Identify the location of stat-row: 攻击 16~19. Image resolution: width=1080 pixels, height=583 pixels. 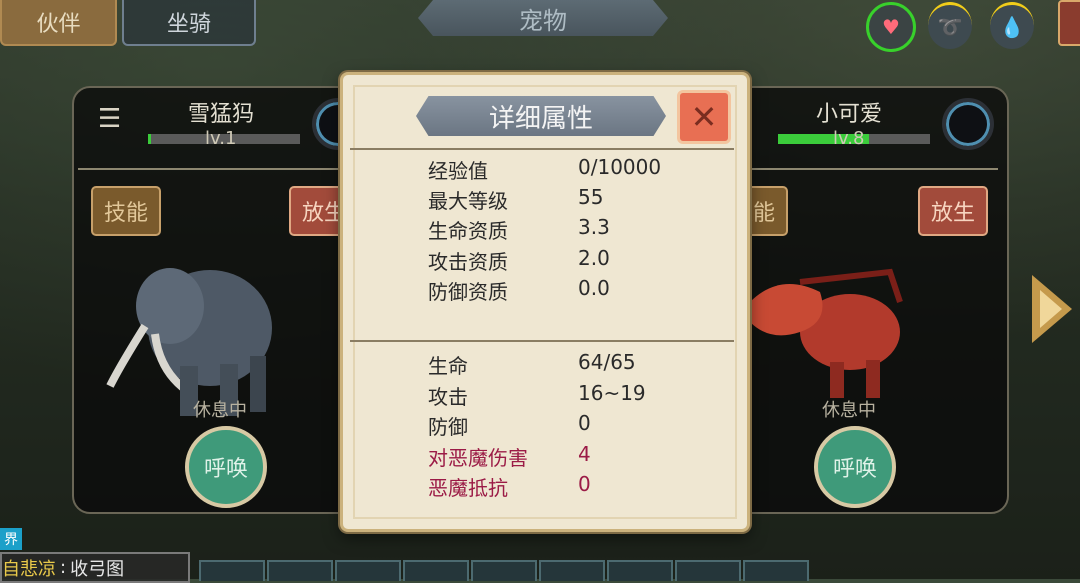
(537, 395).